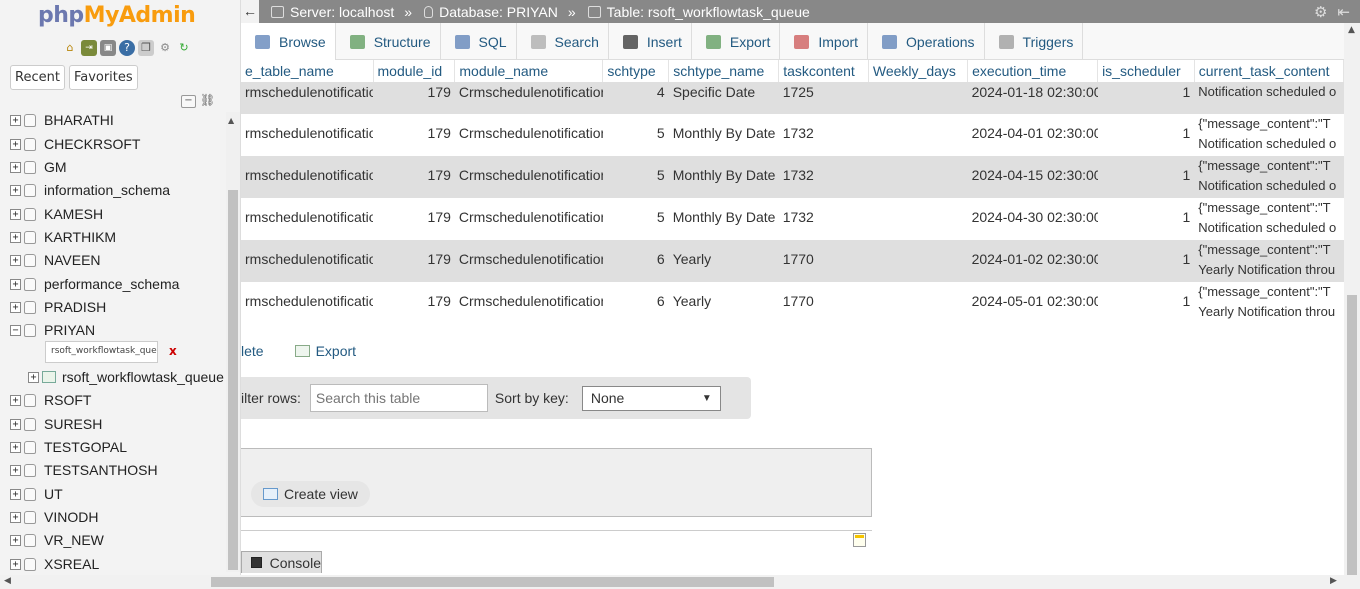  Describe the element at coordinates (127, 48) in the screenshot. I see `docs-icon: ?` at that location.